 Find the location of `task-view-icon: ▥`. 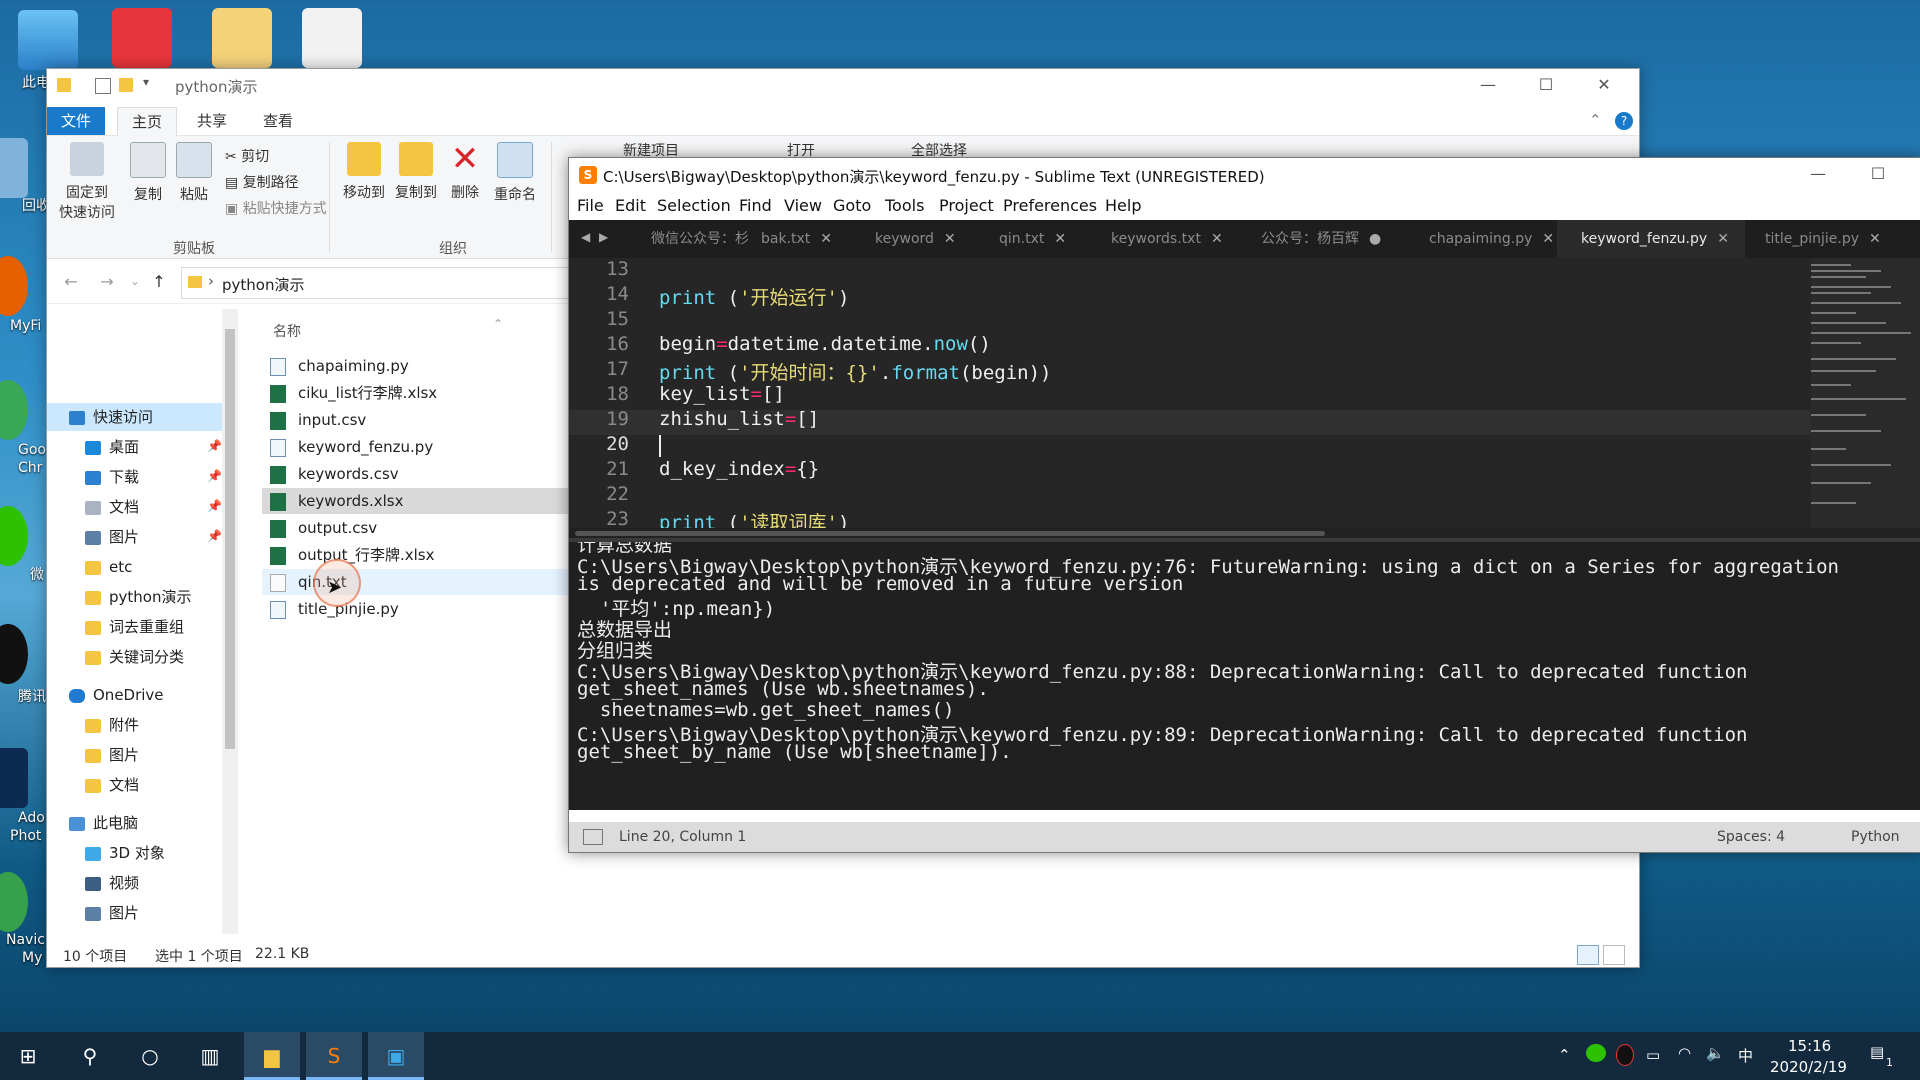

task-view-icon: ▥ is located at coordinates (210, 1056).